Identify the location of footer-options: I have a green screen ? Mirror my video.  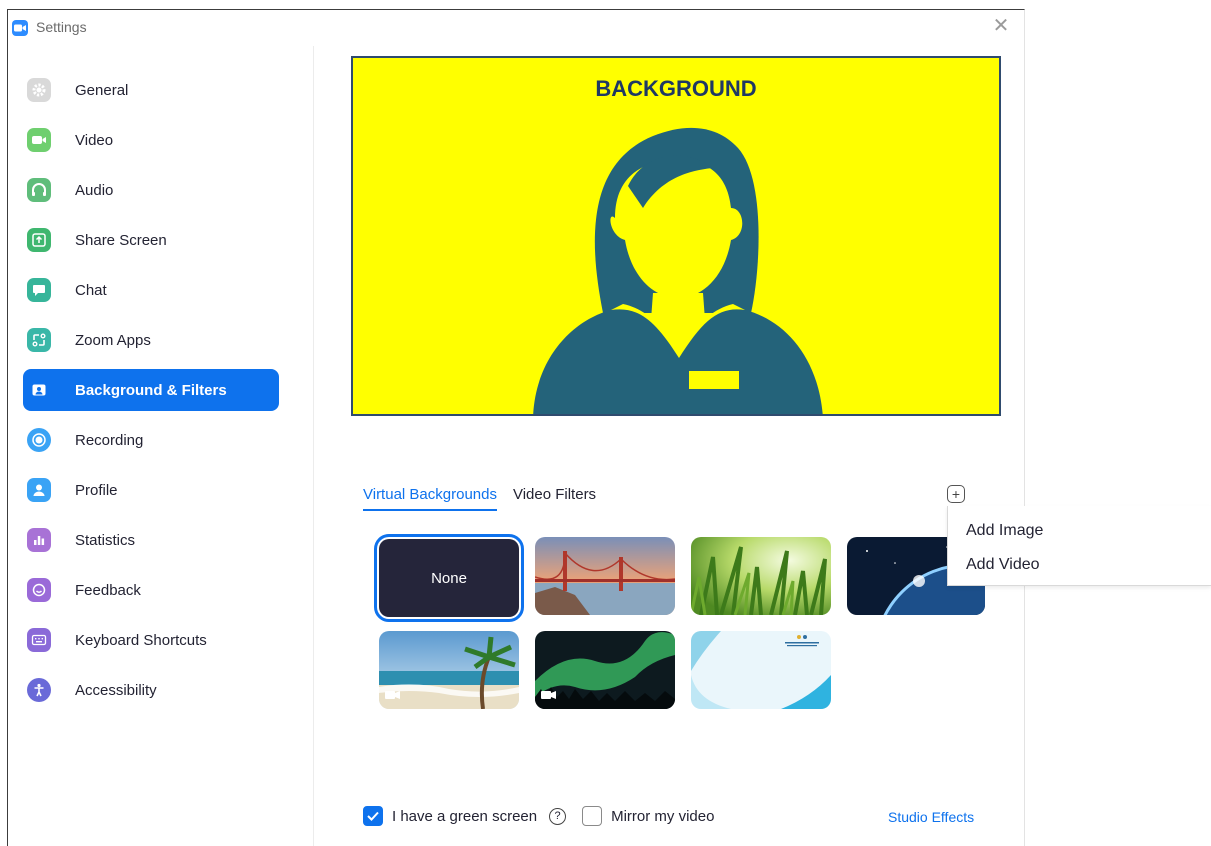
(538, 816).